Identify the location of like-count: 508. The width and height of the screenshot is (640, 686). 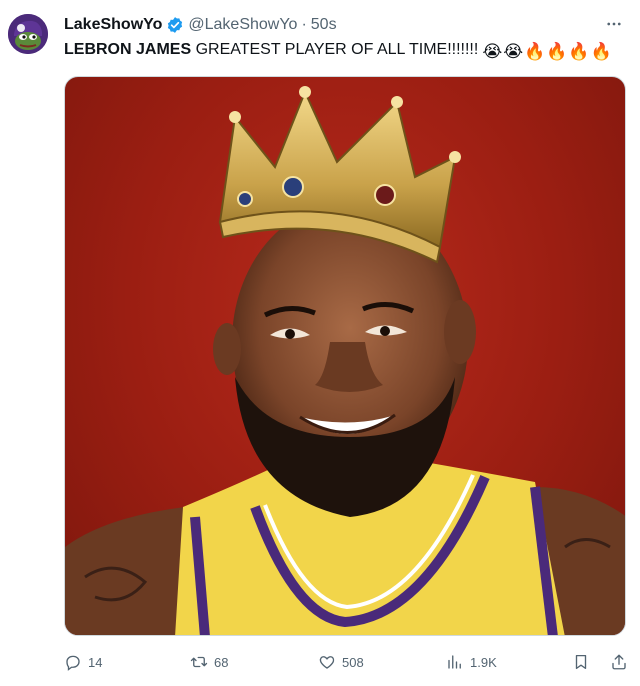
(353, 662).